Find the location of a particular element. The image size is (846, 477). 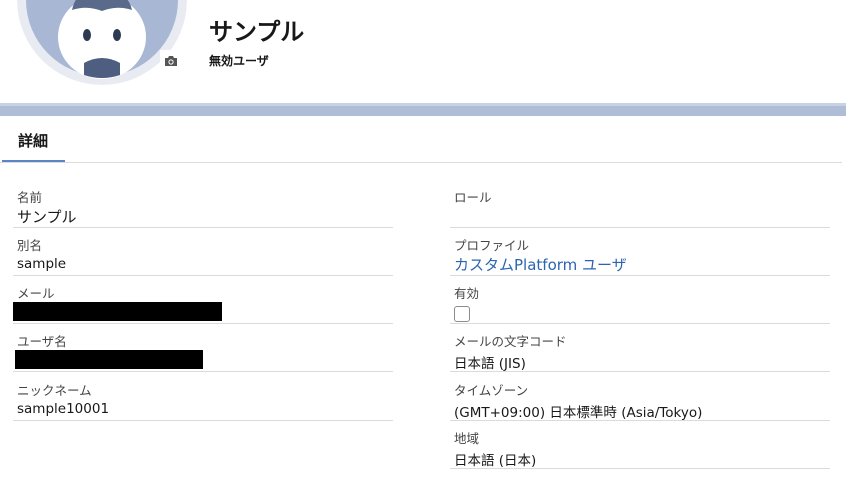

field-alias-label: 別名 is located at coordinates (30, 245).